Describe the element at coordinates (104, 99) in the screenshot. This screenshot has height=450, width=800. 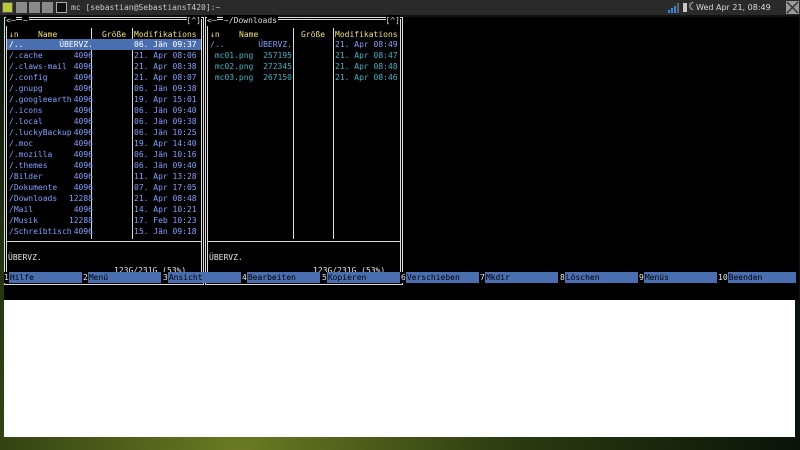
I see `file-row: /.googleearth 4096 19. Apr 15:01` at that location.